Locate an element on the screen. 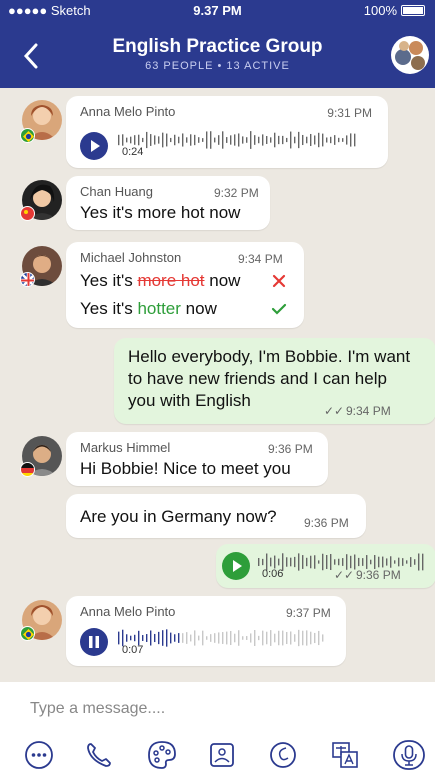 The height and width of the screenshot is (776, 435). outgoing-voice-bubble: 0:06 ✓✓ 9:36 PM is located at coordinates (325, 566).